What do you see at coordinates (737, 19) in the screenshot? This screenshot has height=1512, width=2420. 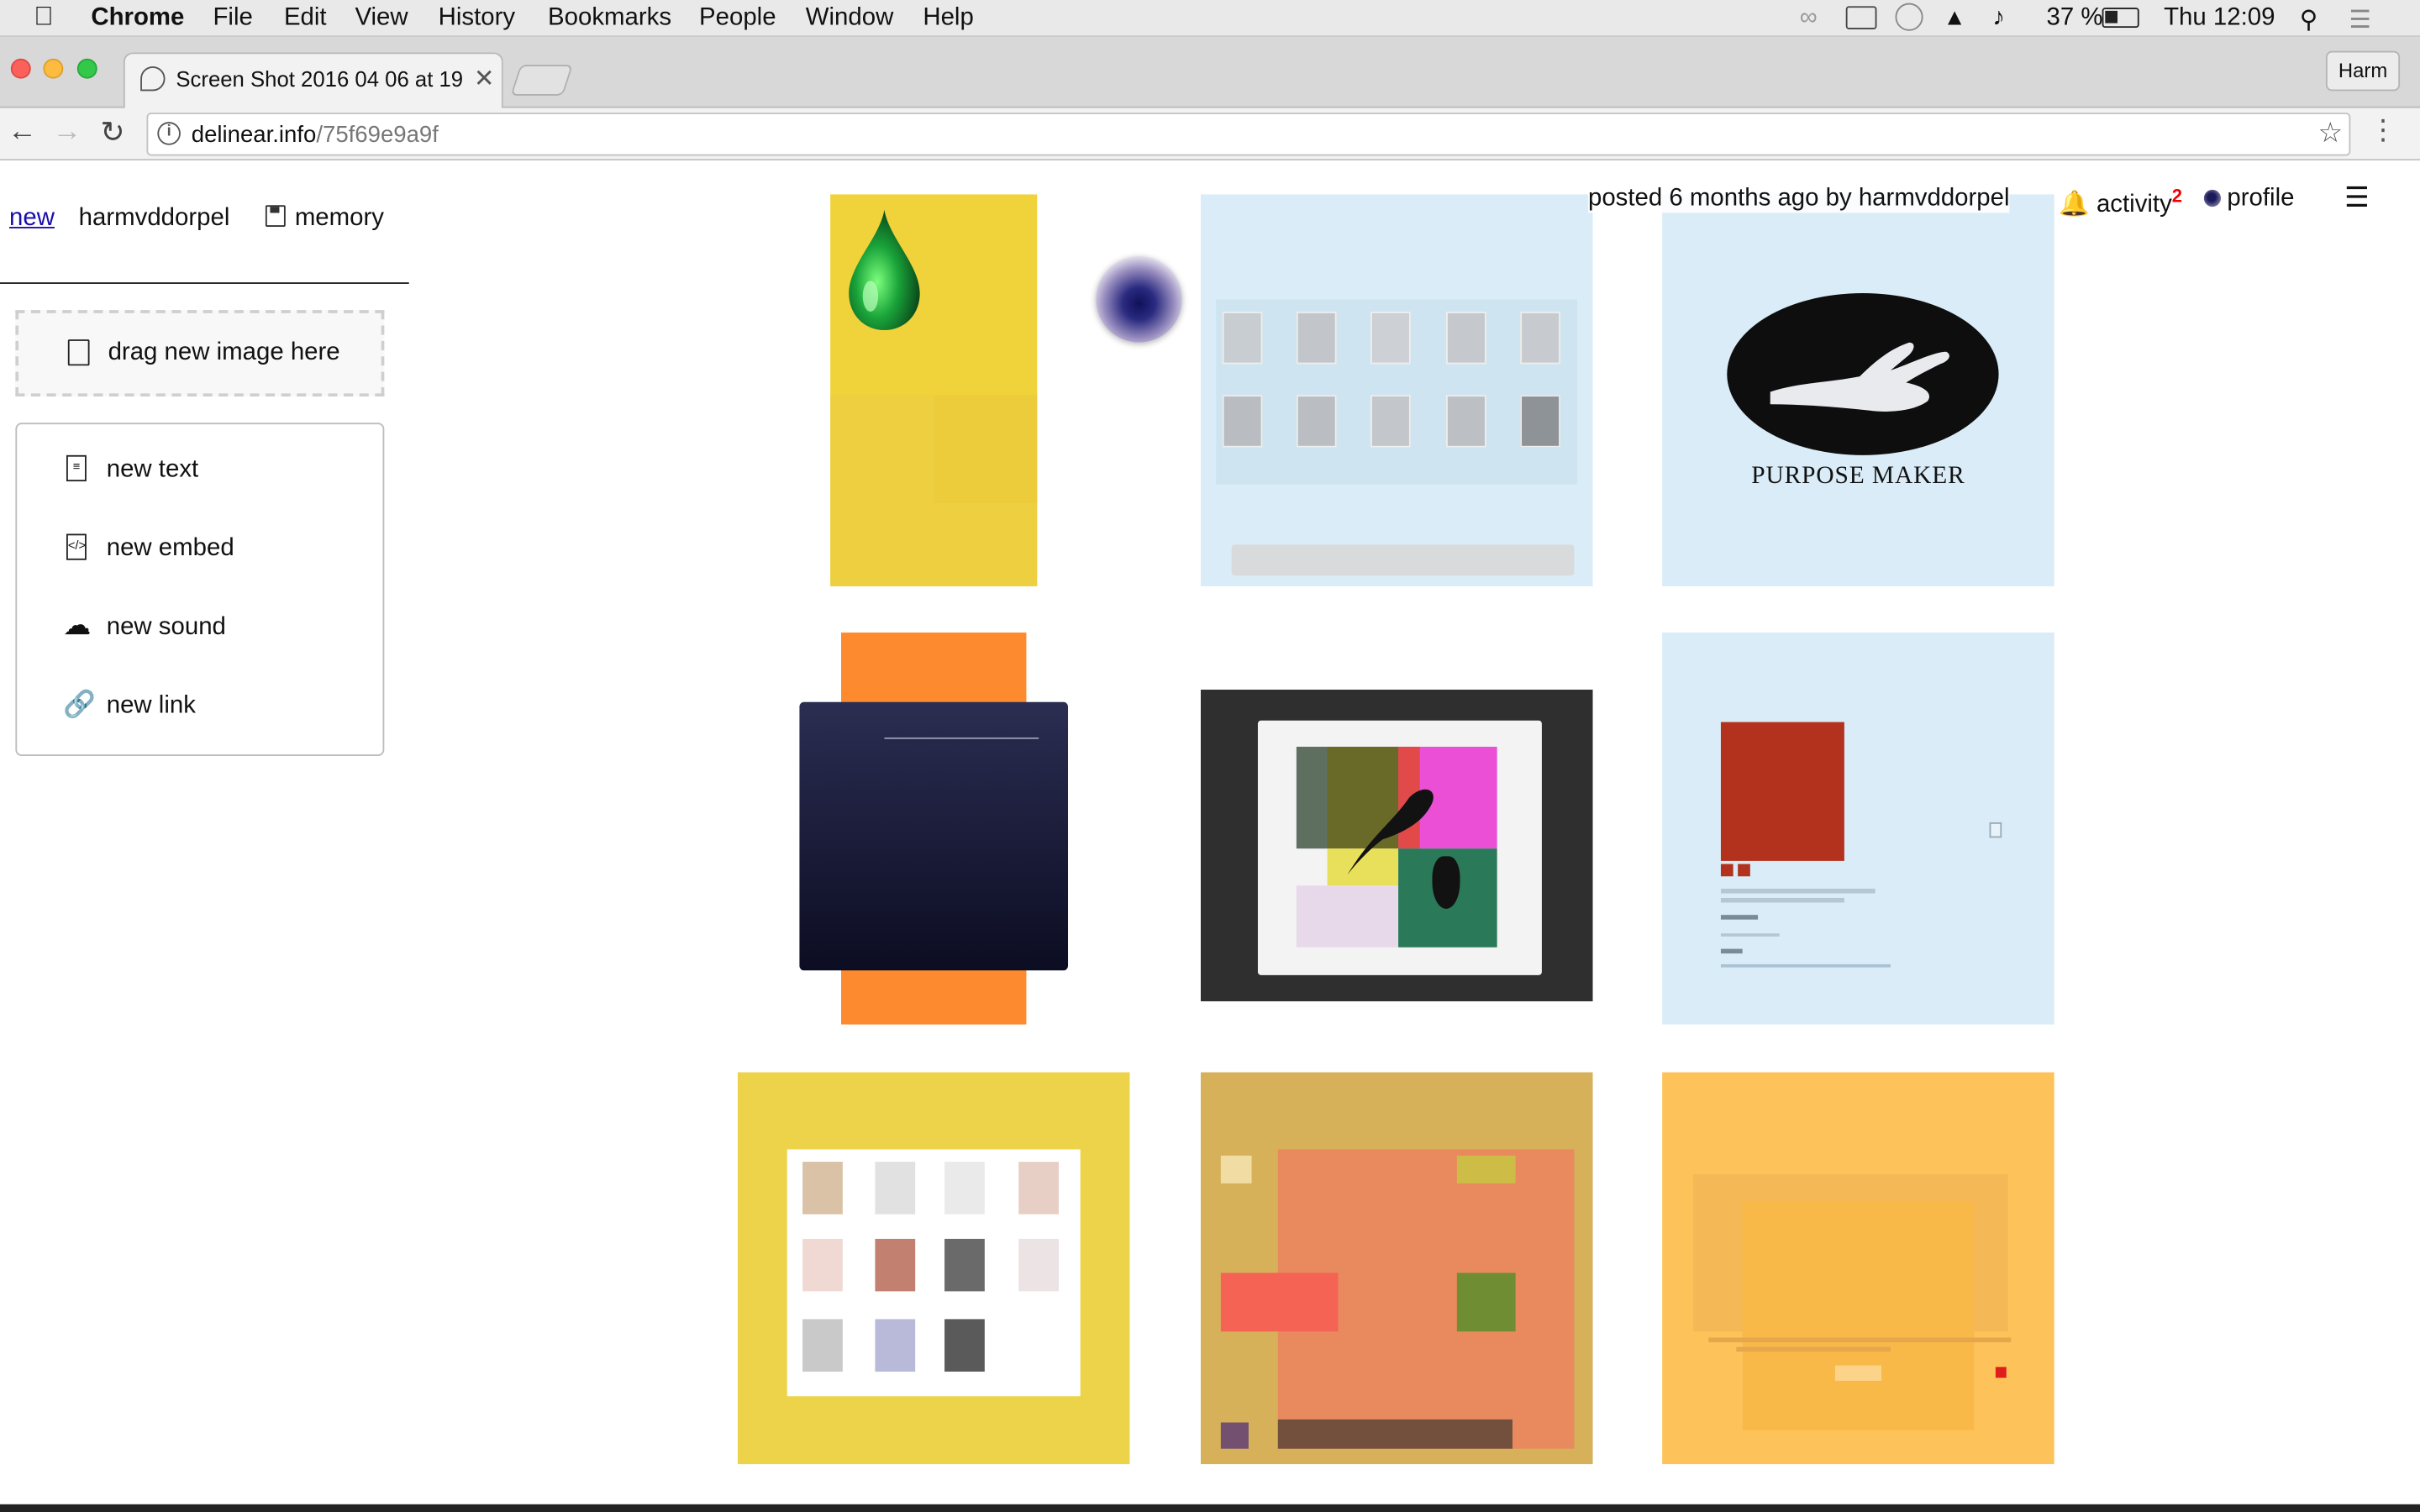 I see `menu-people: People` at bounding box center [737, 19].